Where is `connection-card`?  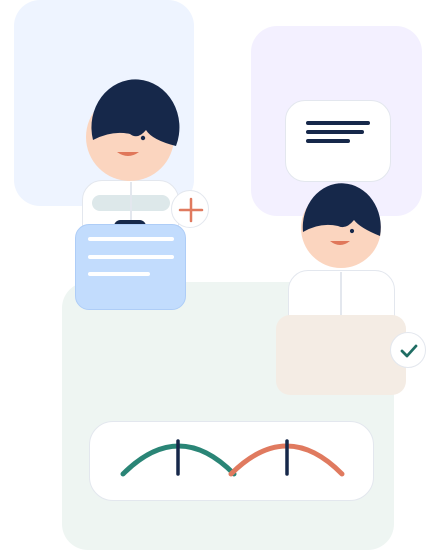 connection-card is located at coordinates (231, 461).